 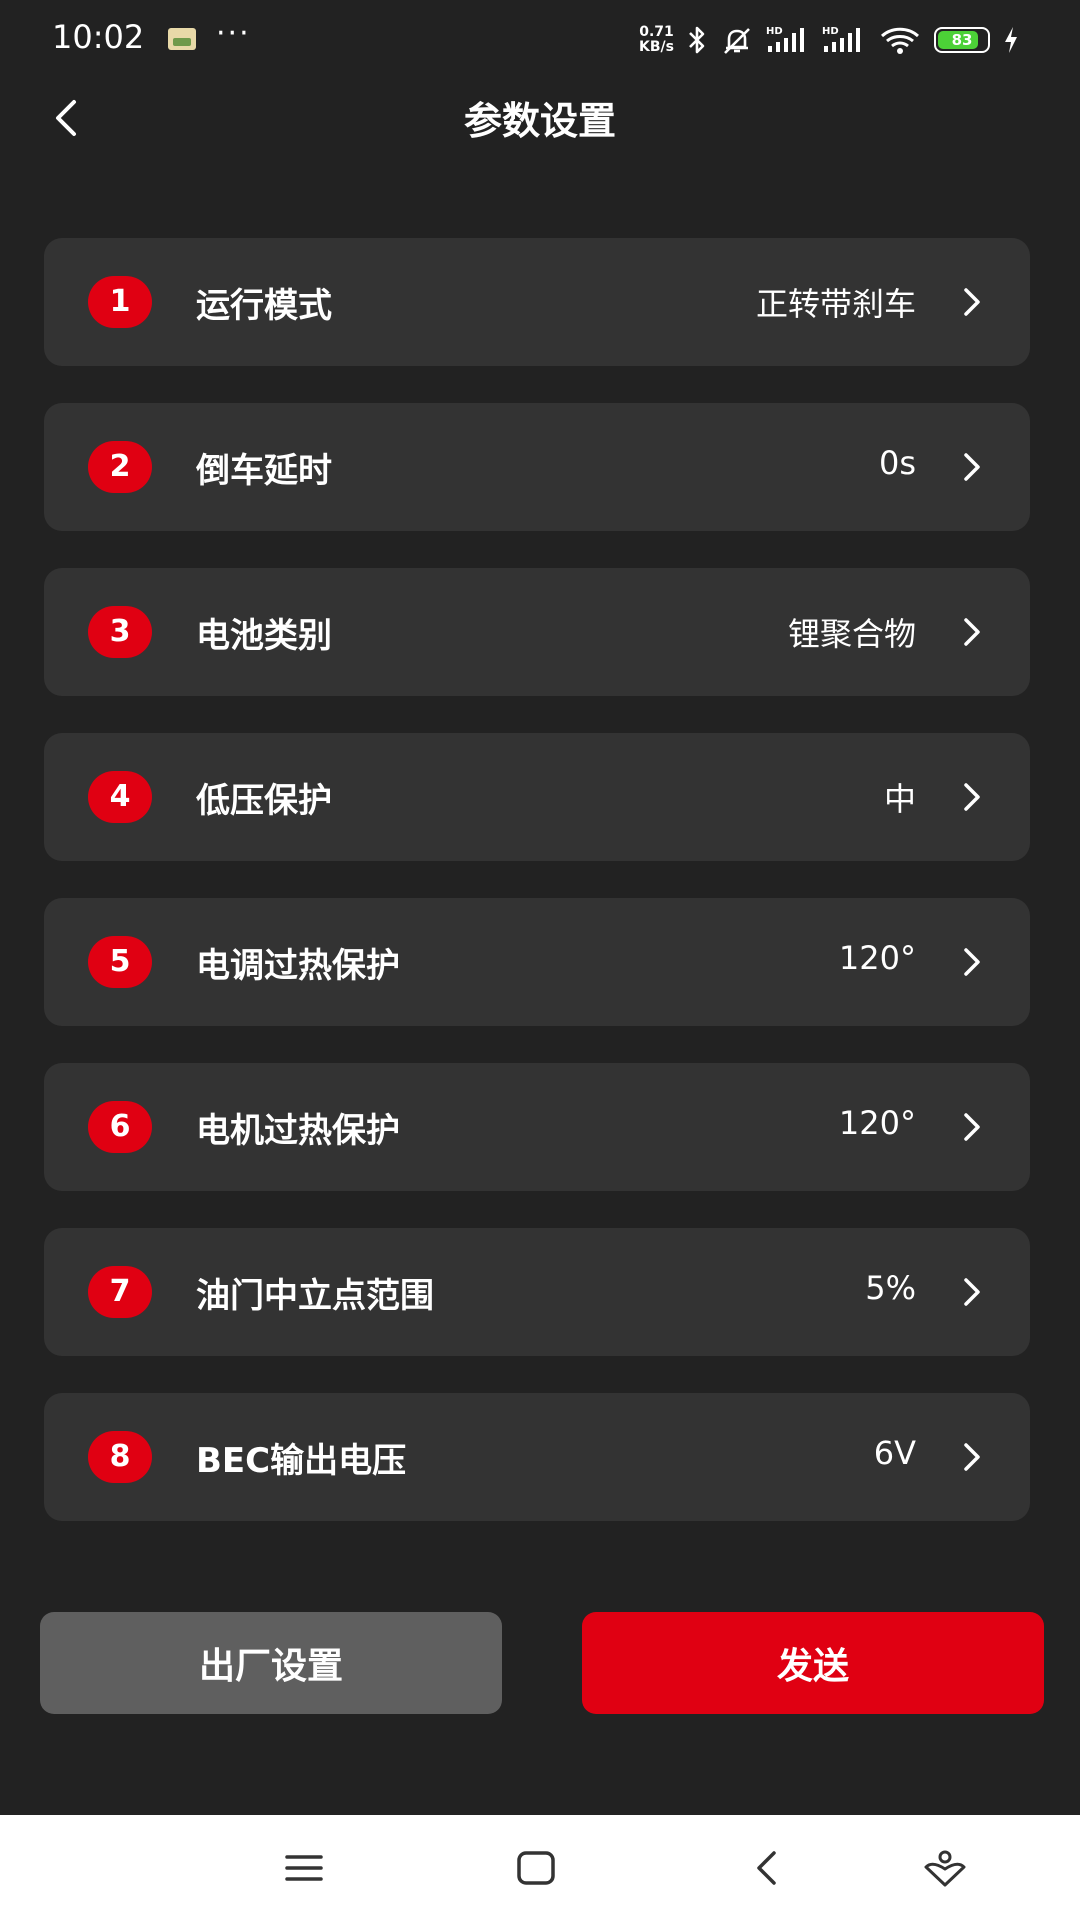 I want to click on setting-row-battery-type: 3 电池类别 锂聚合物, so click(x=537, y=632).